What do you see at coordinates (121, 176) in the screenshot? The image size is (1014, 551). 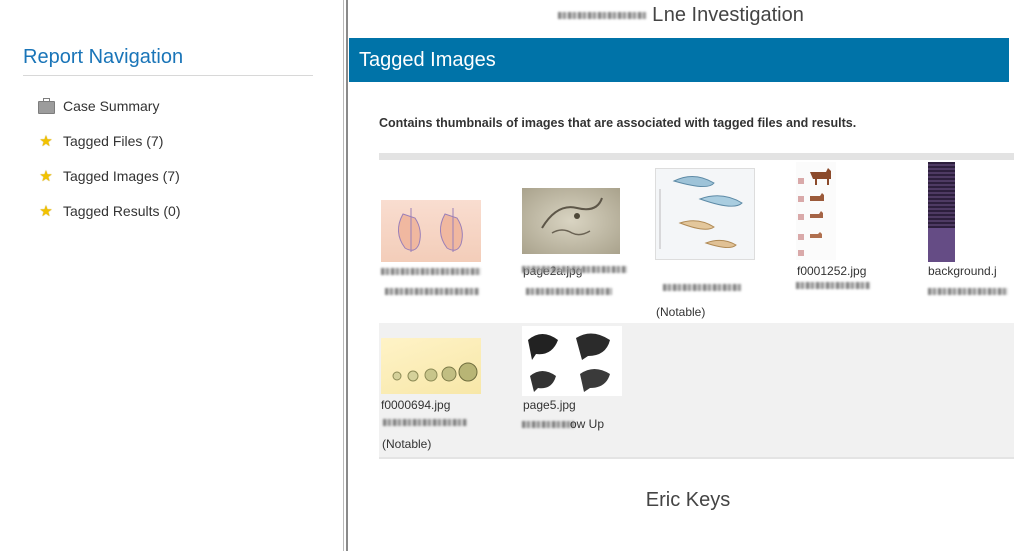 I see `nav-item-label: Tagged Images (7)` at bounding box center [121, 176].